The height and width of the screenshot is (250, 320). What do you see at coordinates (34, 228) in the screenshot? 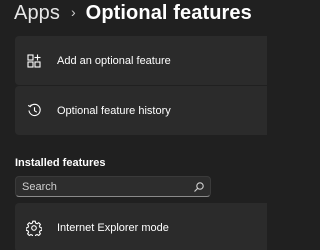
I see `gear-icon` at bounding box center [34, 228].